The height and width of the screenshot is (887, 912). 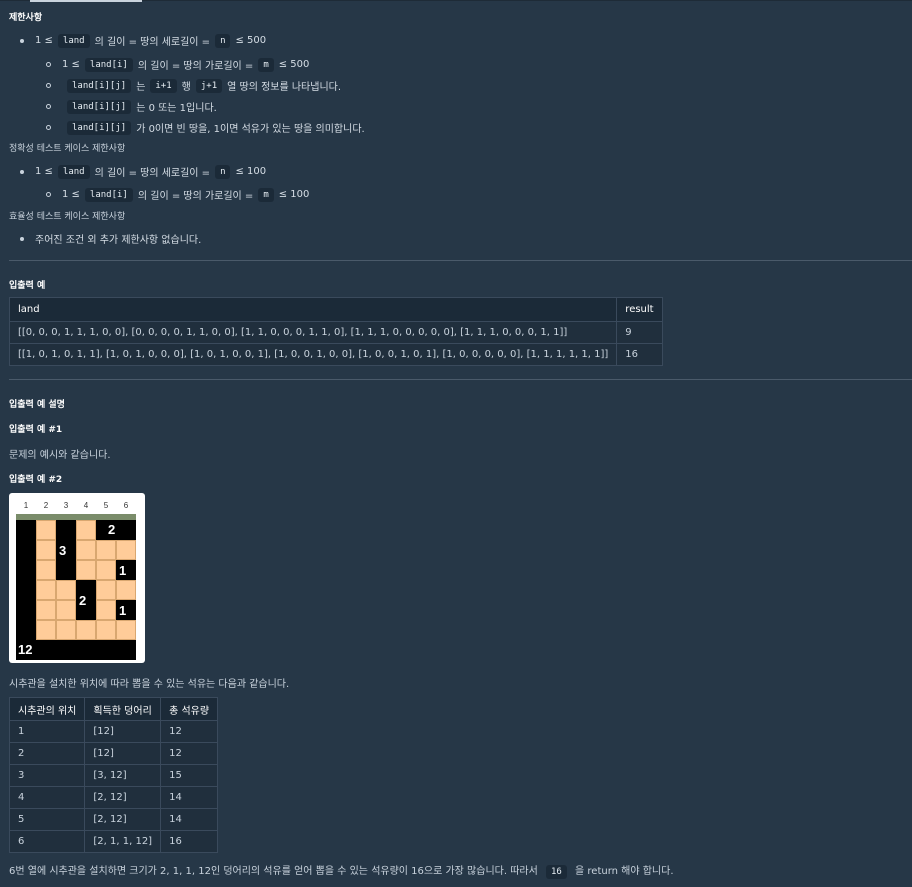 What do you see at coordinates (113, 731) in the screenshot?
I see `table-row: 1 [12] 12` at bounding box center [113, 731].